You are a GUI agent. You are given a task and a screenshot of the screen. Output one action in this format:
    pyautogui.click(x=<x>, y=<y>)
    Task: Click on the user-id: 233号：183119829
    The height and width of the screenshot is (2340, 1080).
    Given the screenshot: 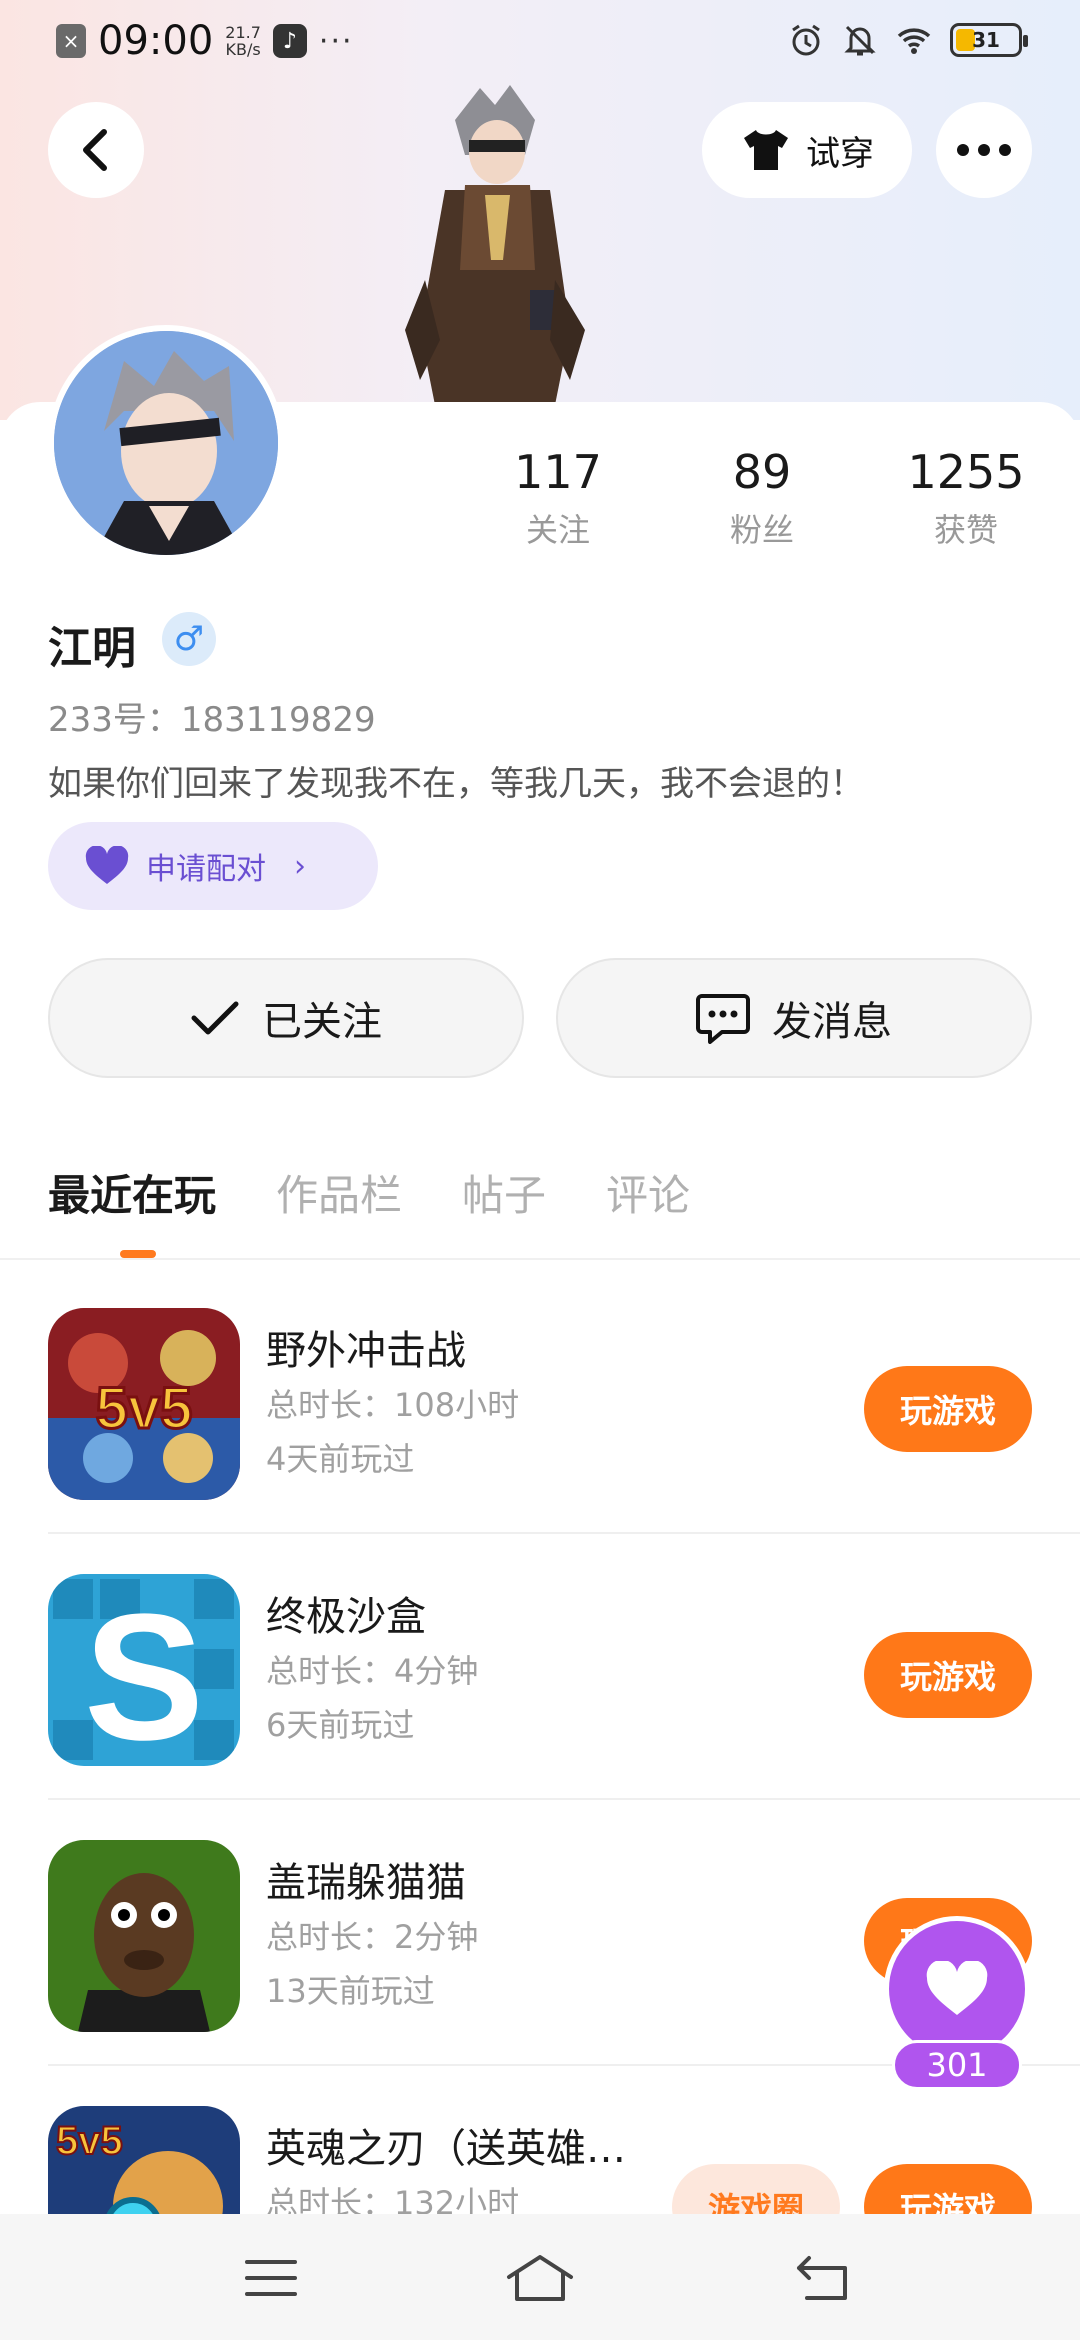 What is the action you would take?
    pyautogui.click(x=212, y=720)
    